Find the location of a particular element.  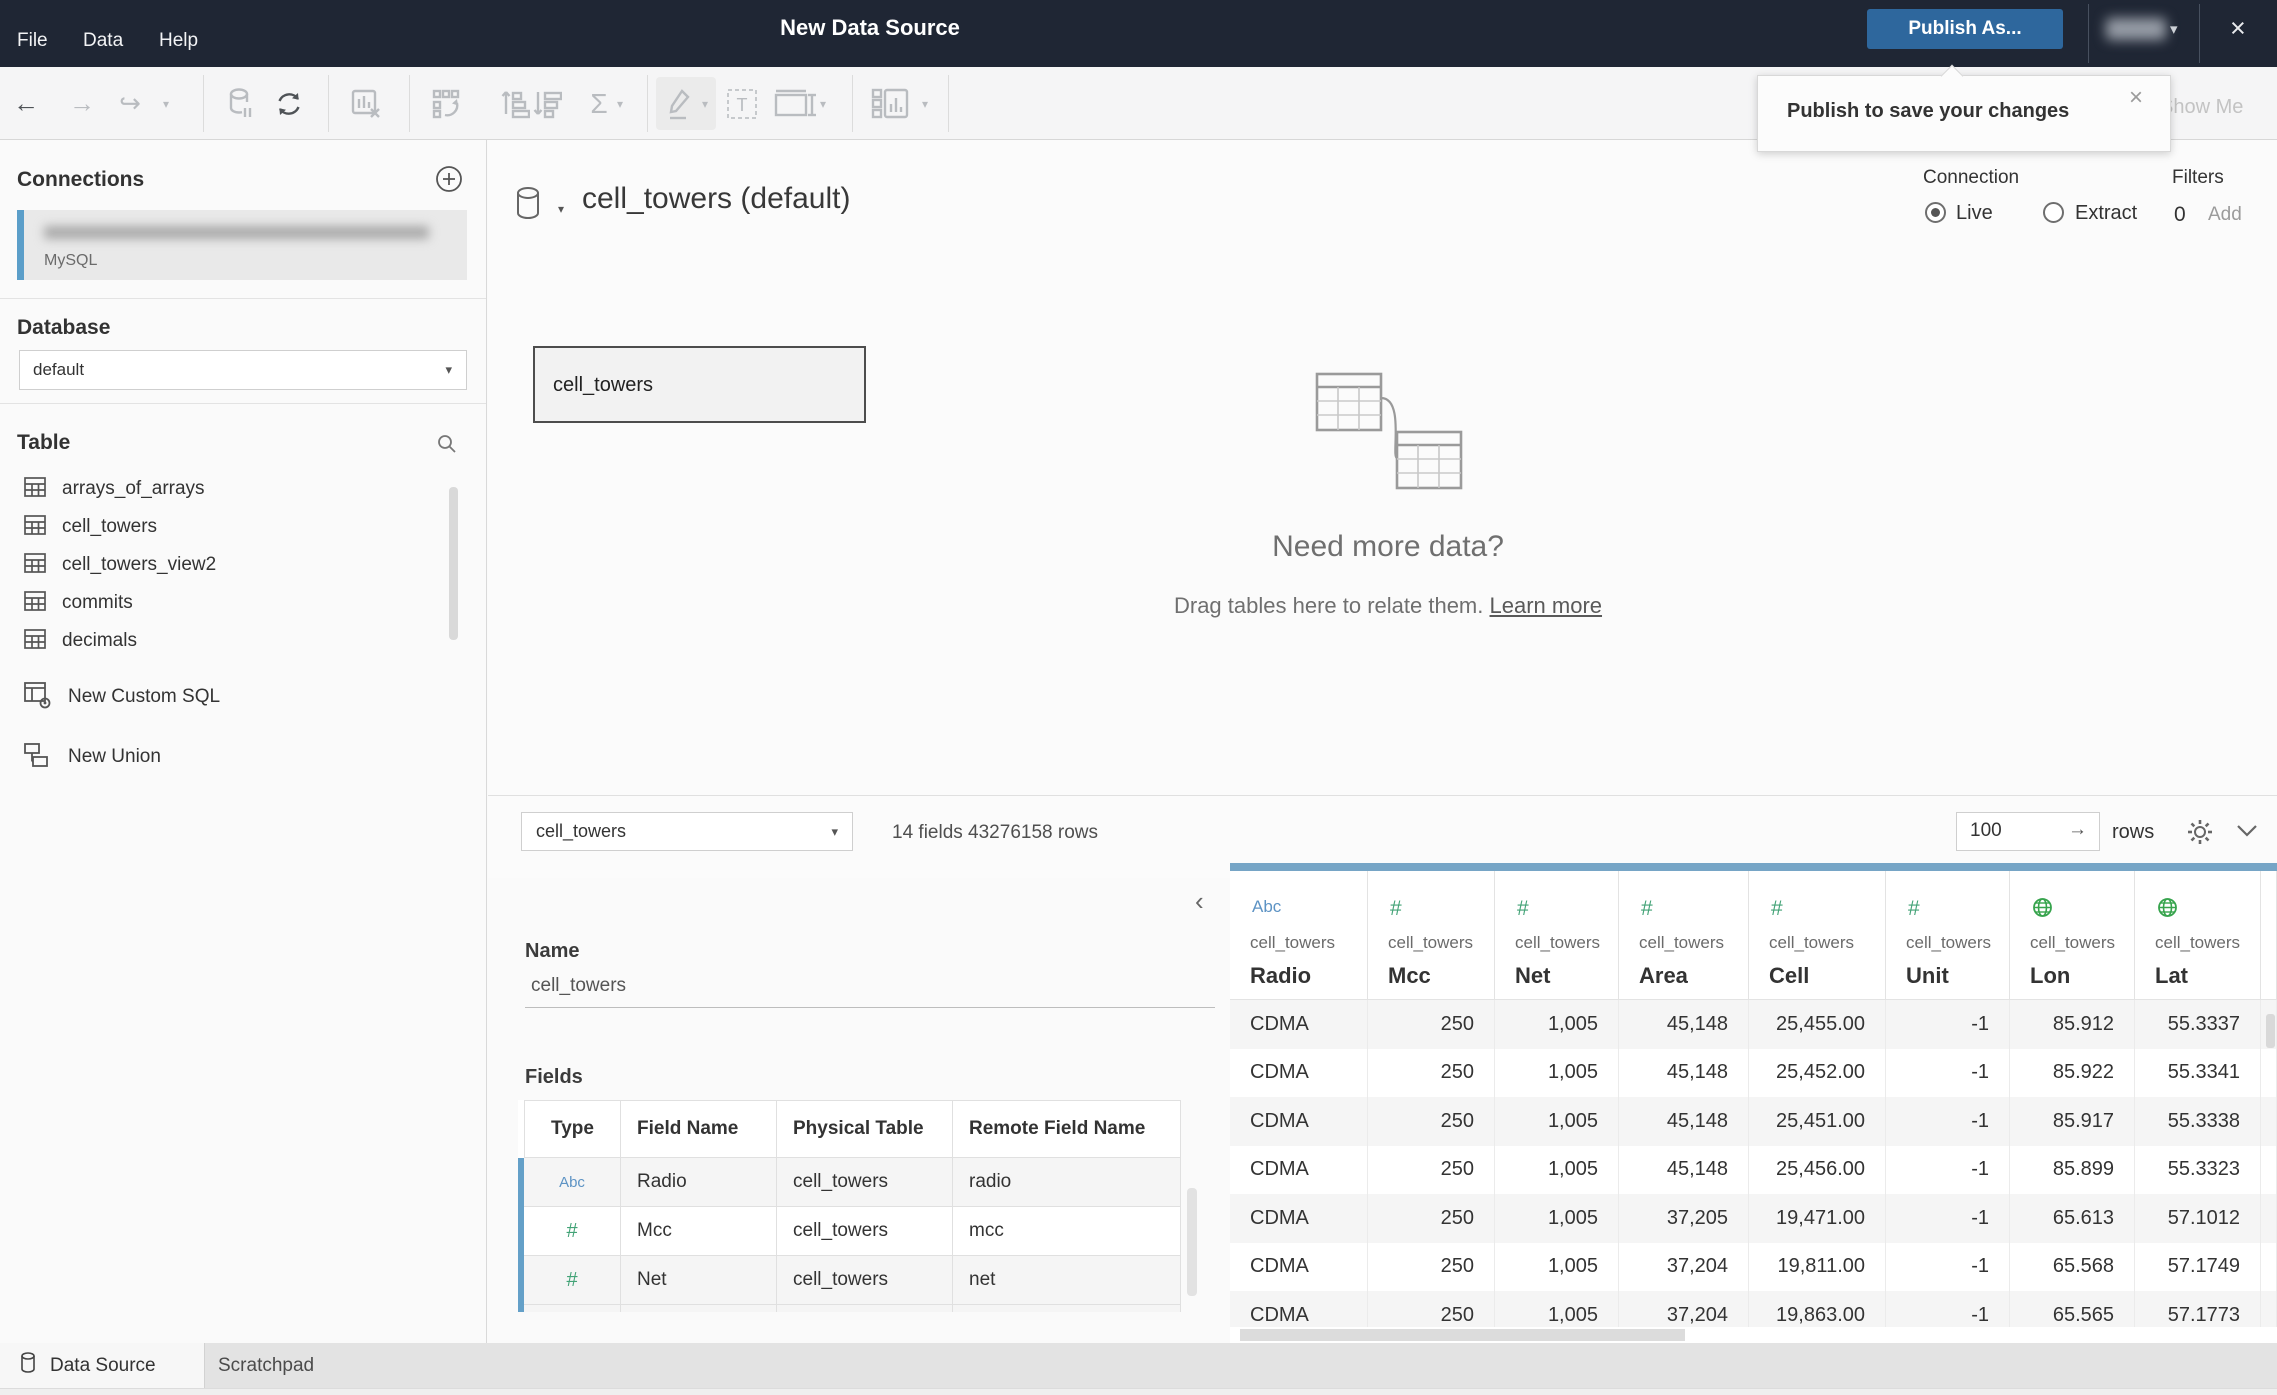

sidebar-table-item-cell_towers_view2: cell_towers_view2 is located at coordinates (220, 565).